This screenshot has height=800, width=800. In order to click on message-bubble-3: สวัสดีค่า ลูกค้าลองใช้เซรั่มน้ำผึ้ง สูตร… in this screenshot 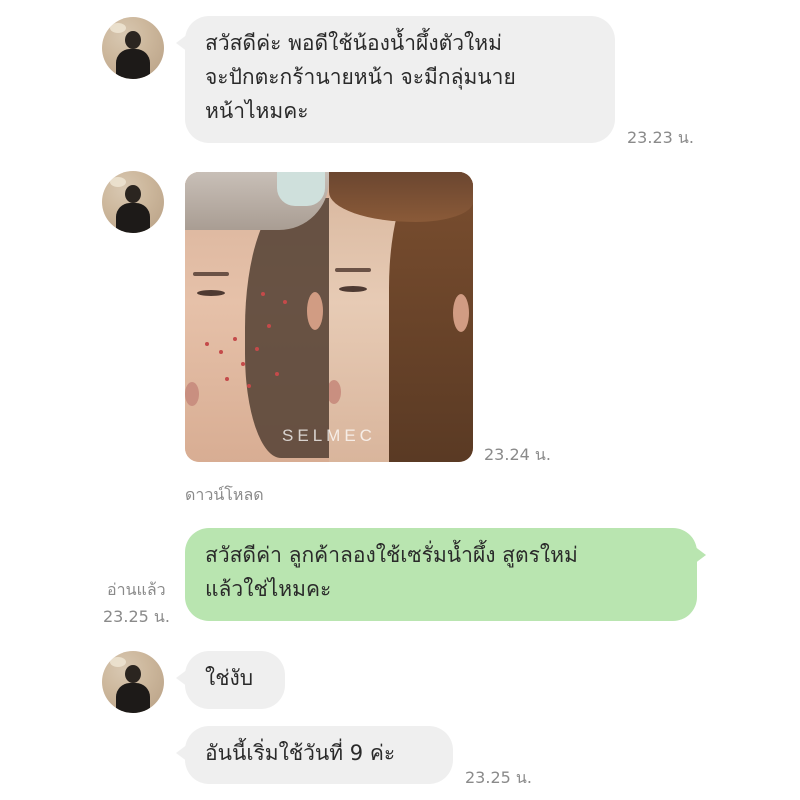, I will do `click(445, 574)`.